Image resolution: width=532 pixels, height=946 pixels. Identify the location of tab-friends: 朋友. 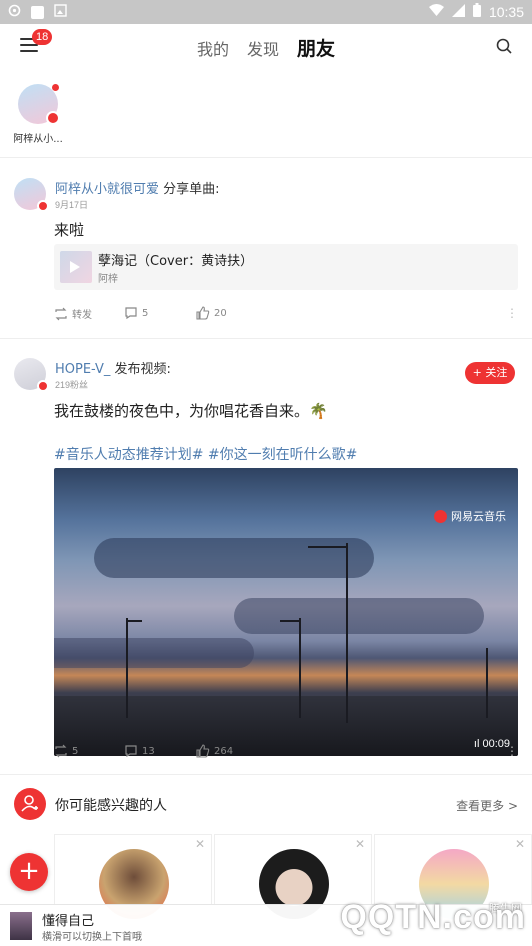
(316, 47).